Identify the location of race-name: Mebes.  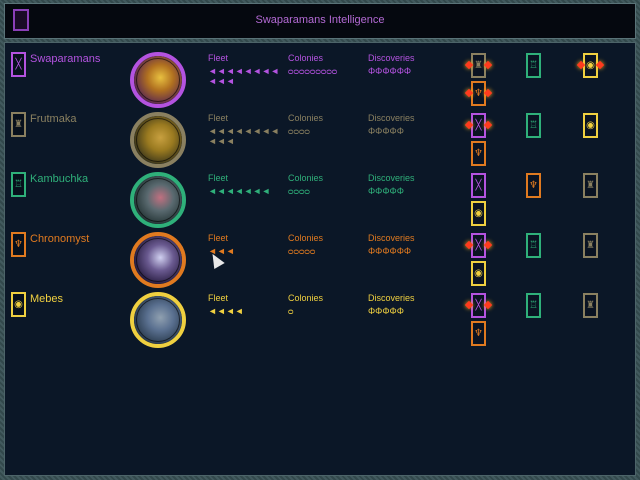
(46, 299).